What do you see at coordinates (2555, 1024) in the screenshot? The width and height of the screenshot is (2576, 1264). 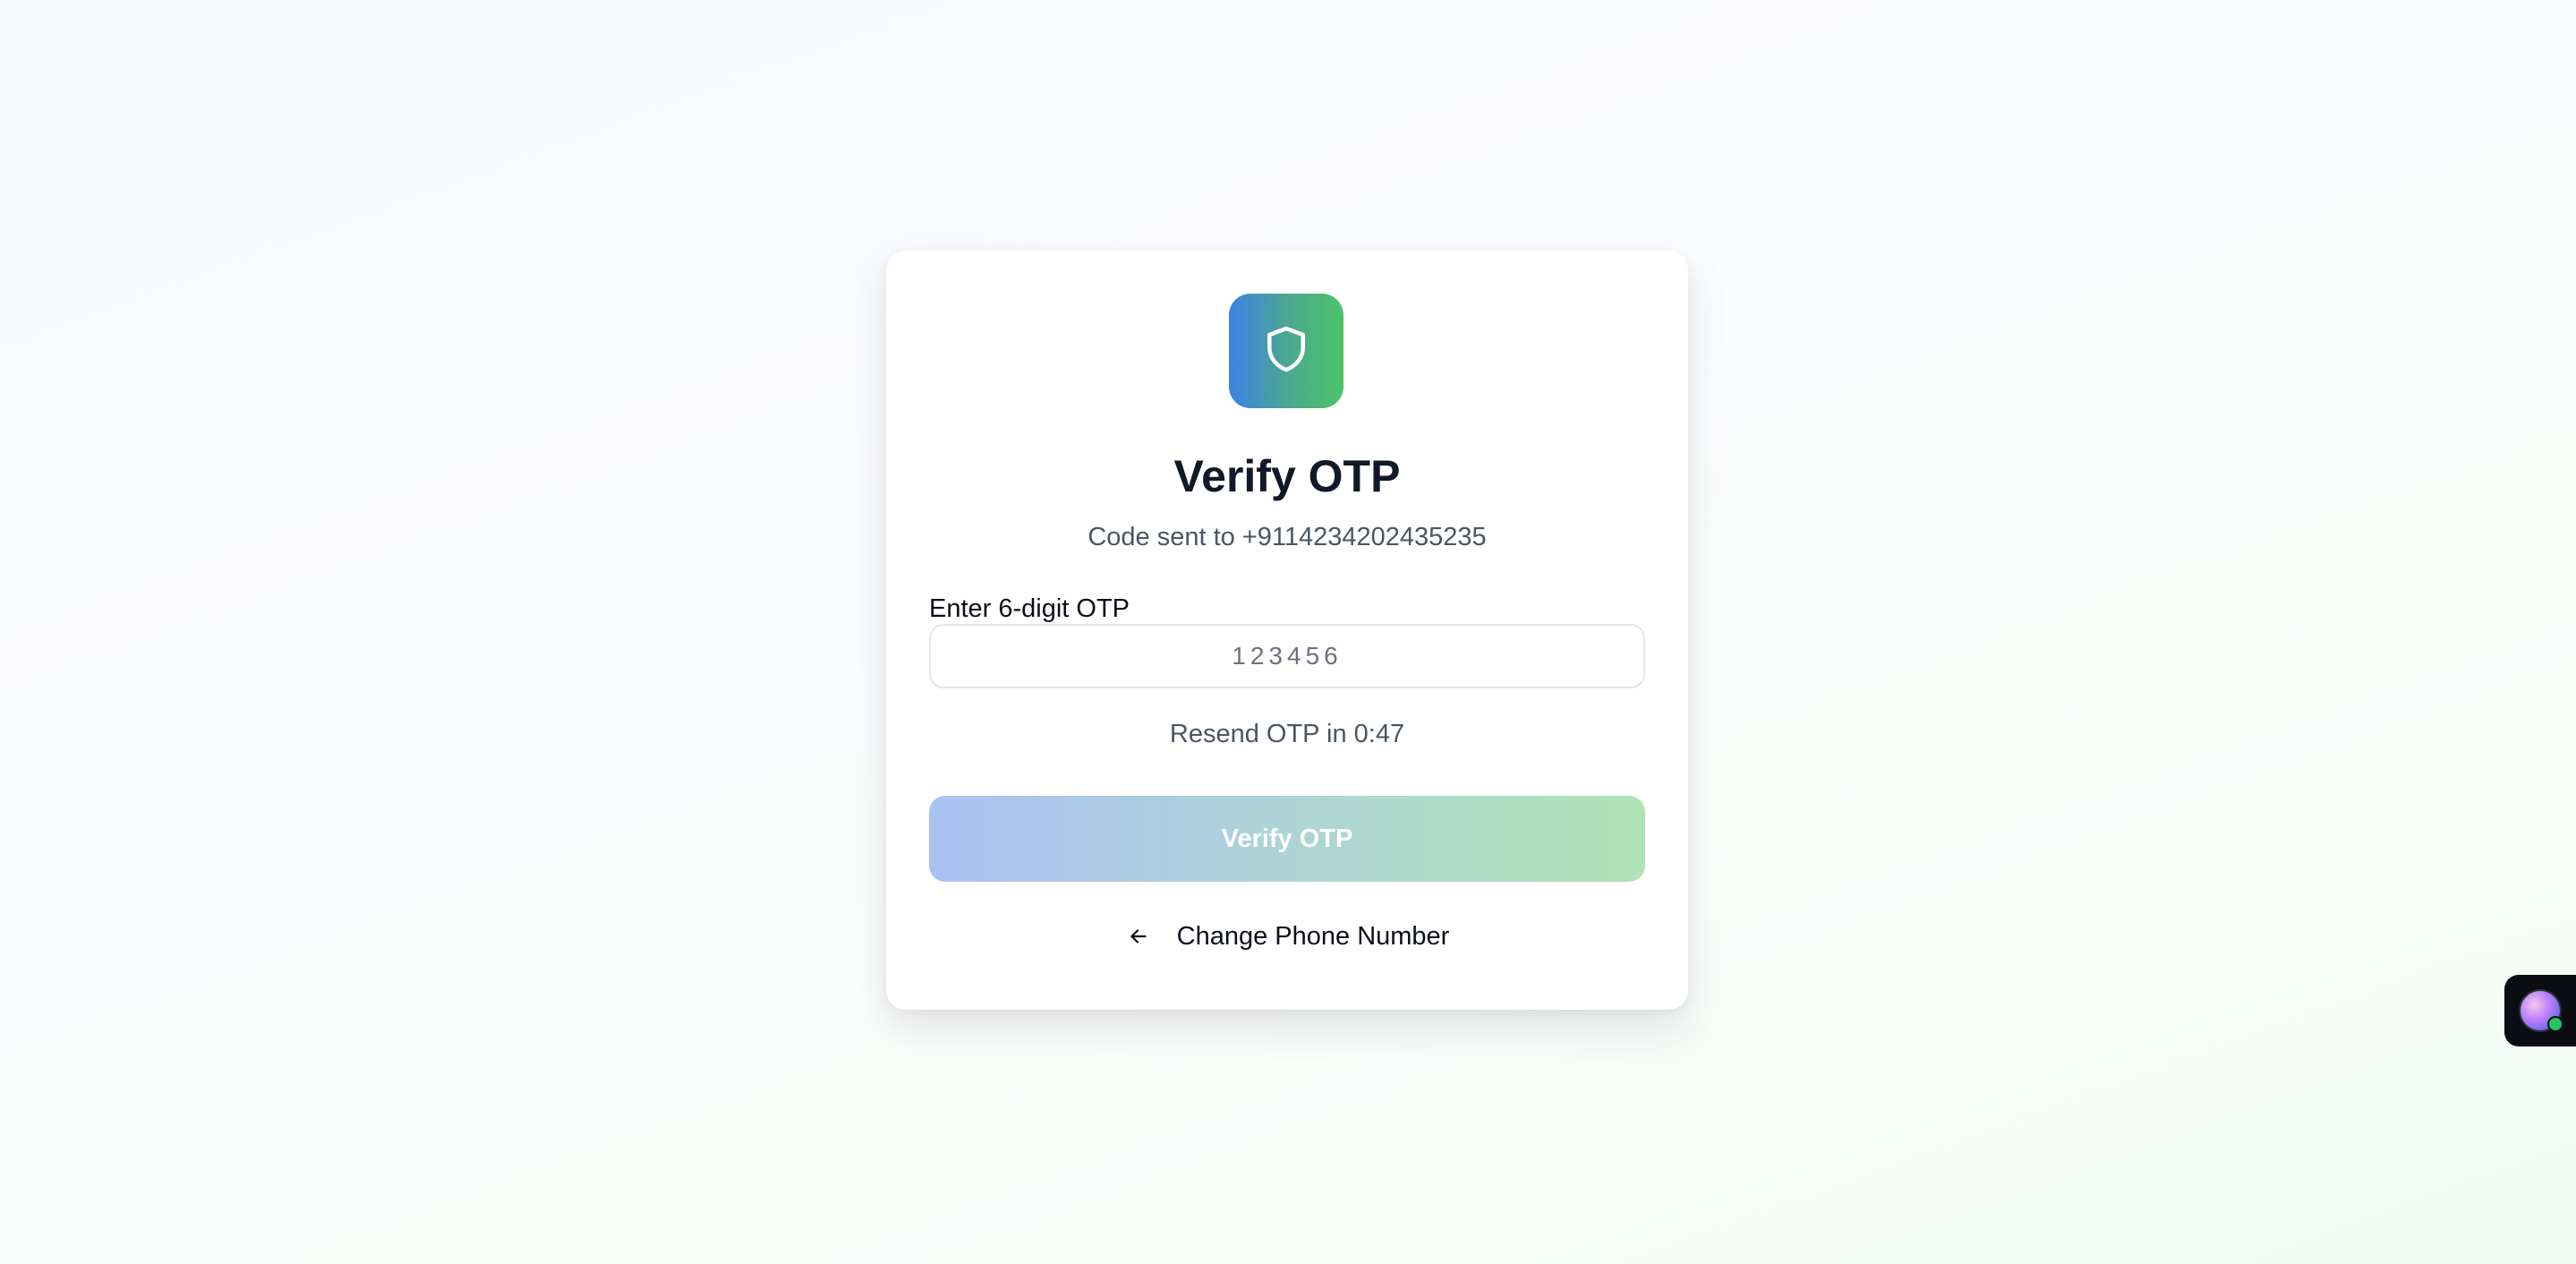 I see `online-status-dot` at bounding box center [2555, 1024].